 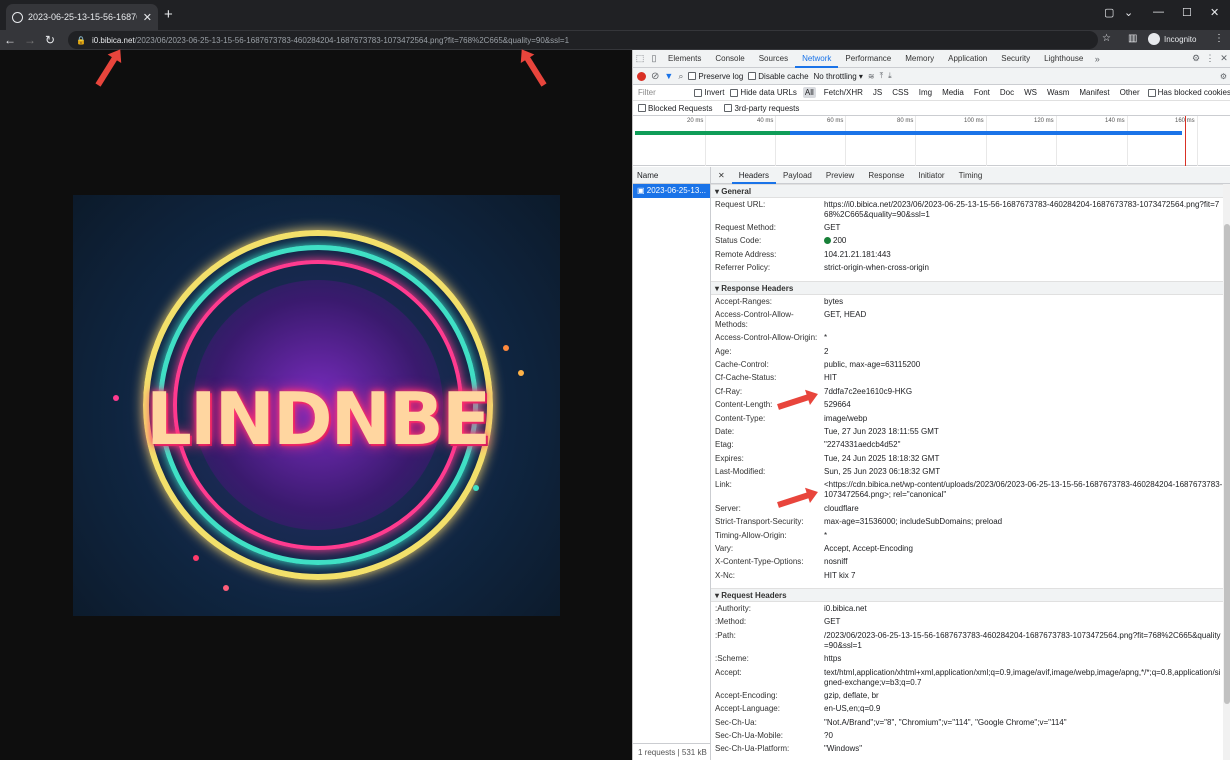 What do you see at coordinates (663, 92) in the screenshot?
I see `filter-input: Filter` at bounding box center [663, 92].